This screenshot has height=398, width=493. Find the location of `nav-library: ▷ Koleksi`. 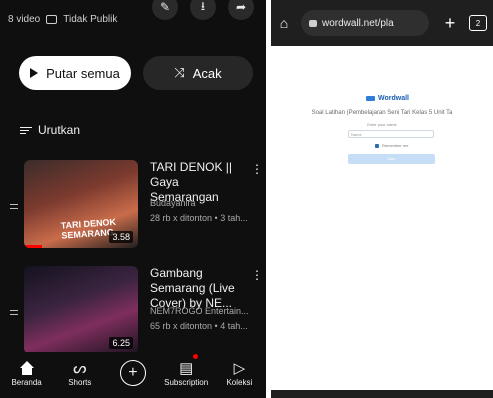

nav-library: ▷ Koleksi is located at coordinates (239, 369).